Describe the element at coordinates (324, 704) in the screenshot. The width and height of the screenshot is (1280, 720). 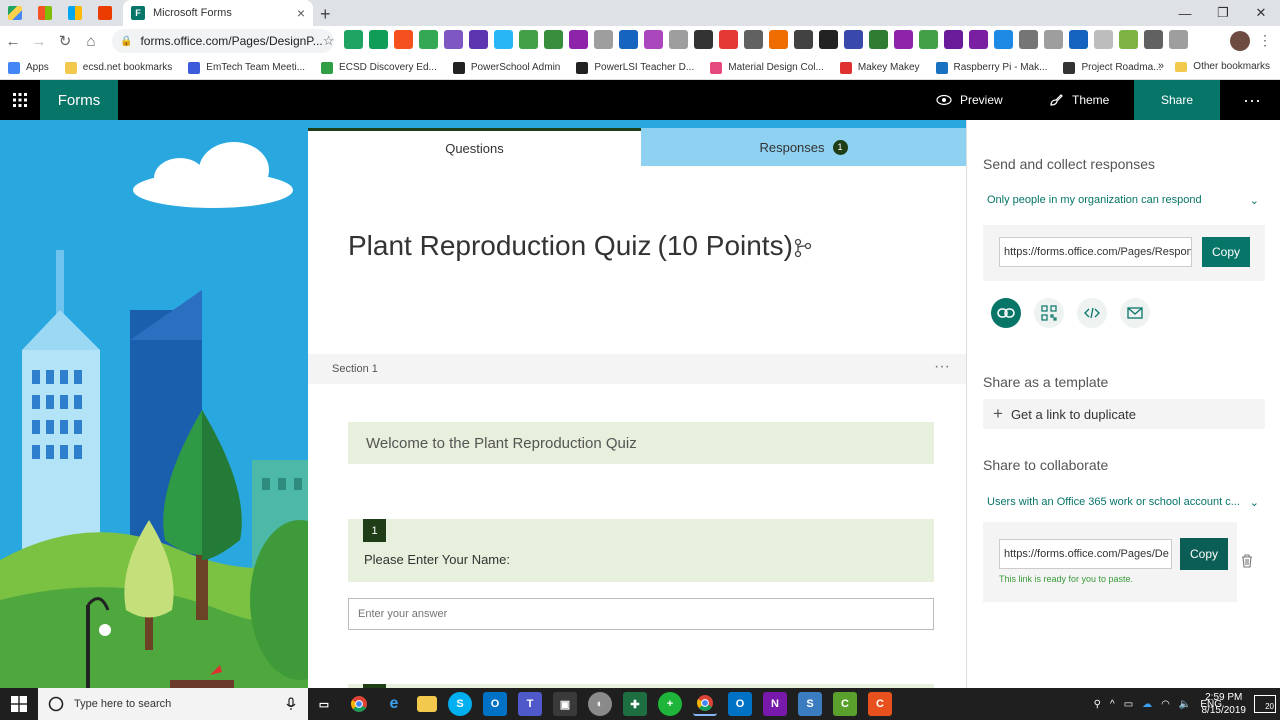
I see `task-view-icon: ▭` at that location.